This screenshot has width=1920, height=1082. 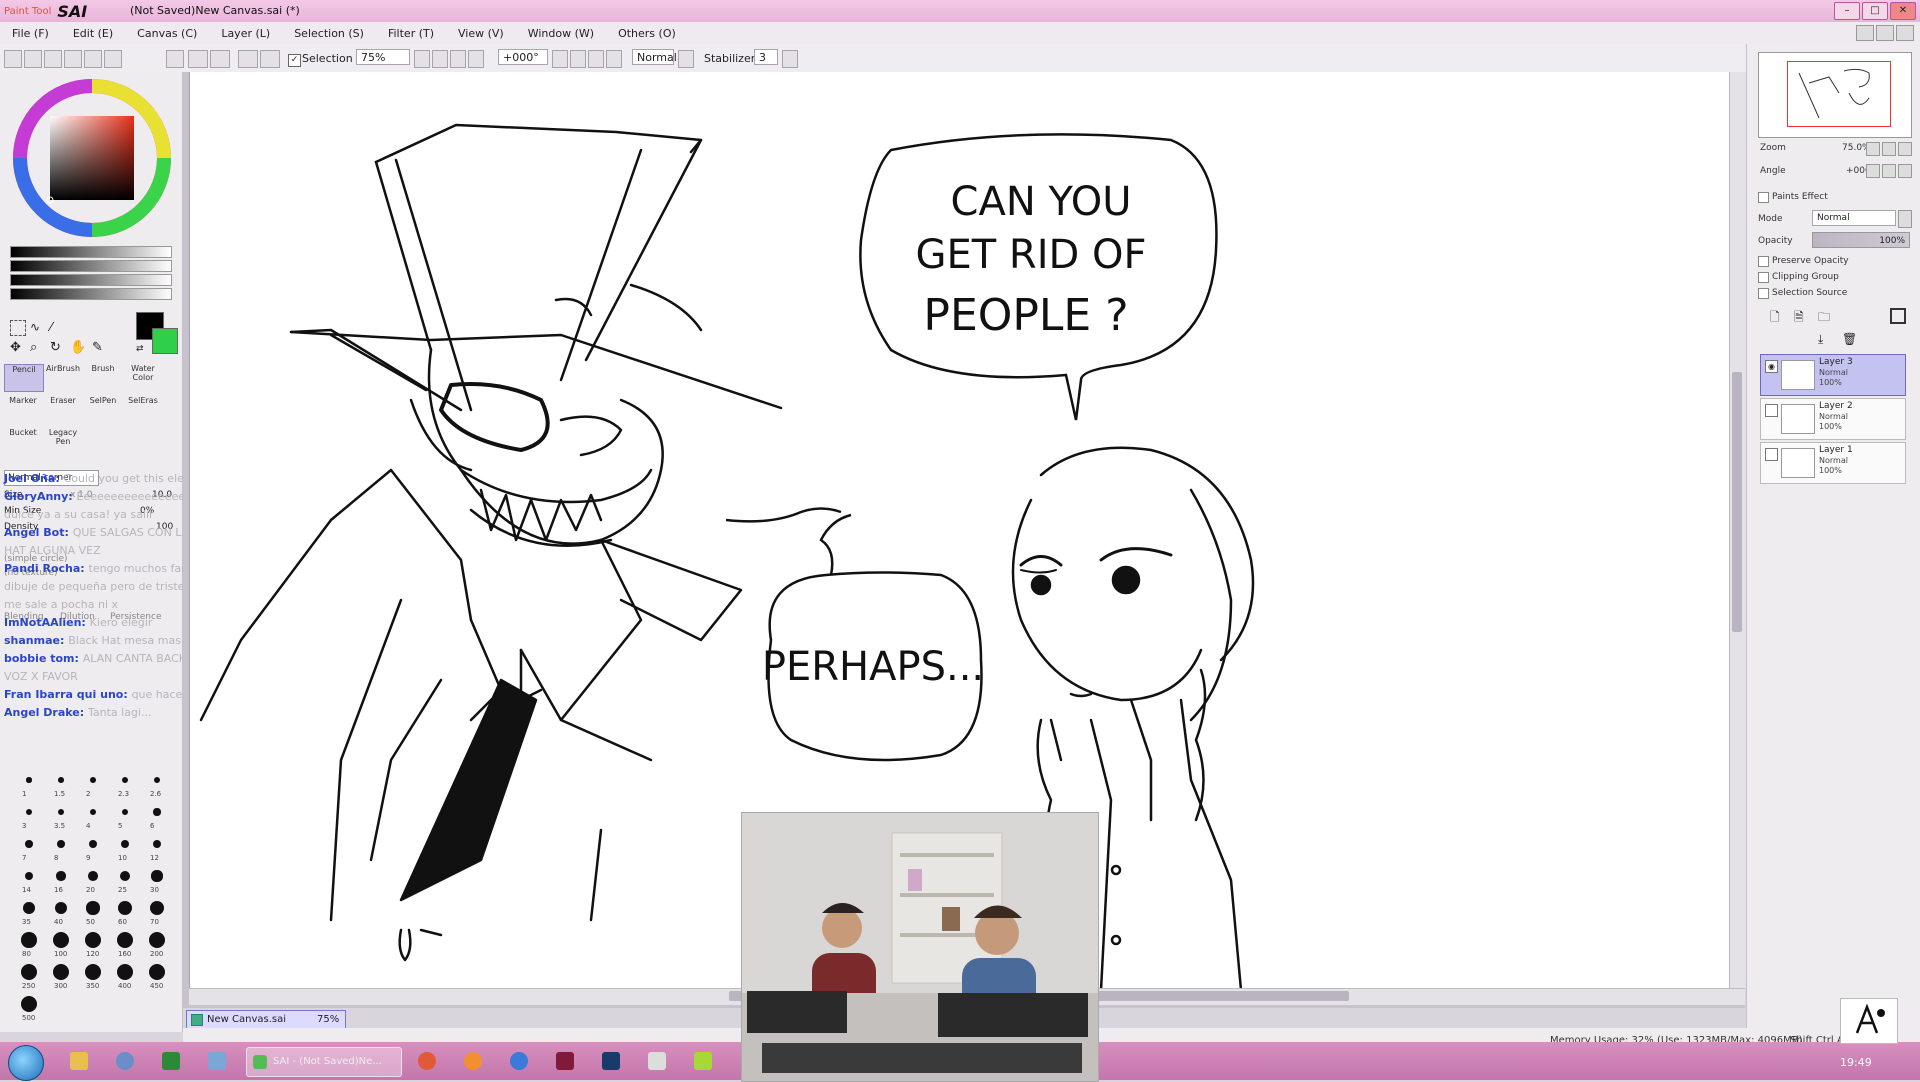 I want to click on vertical-scrollbar, so click(x=1737, y=530).